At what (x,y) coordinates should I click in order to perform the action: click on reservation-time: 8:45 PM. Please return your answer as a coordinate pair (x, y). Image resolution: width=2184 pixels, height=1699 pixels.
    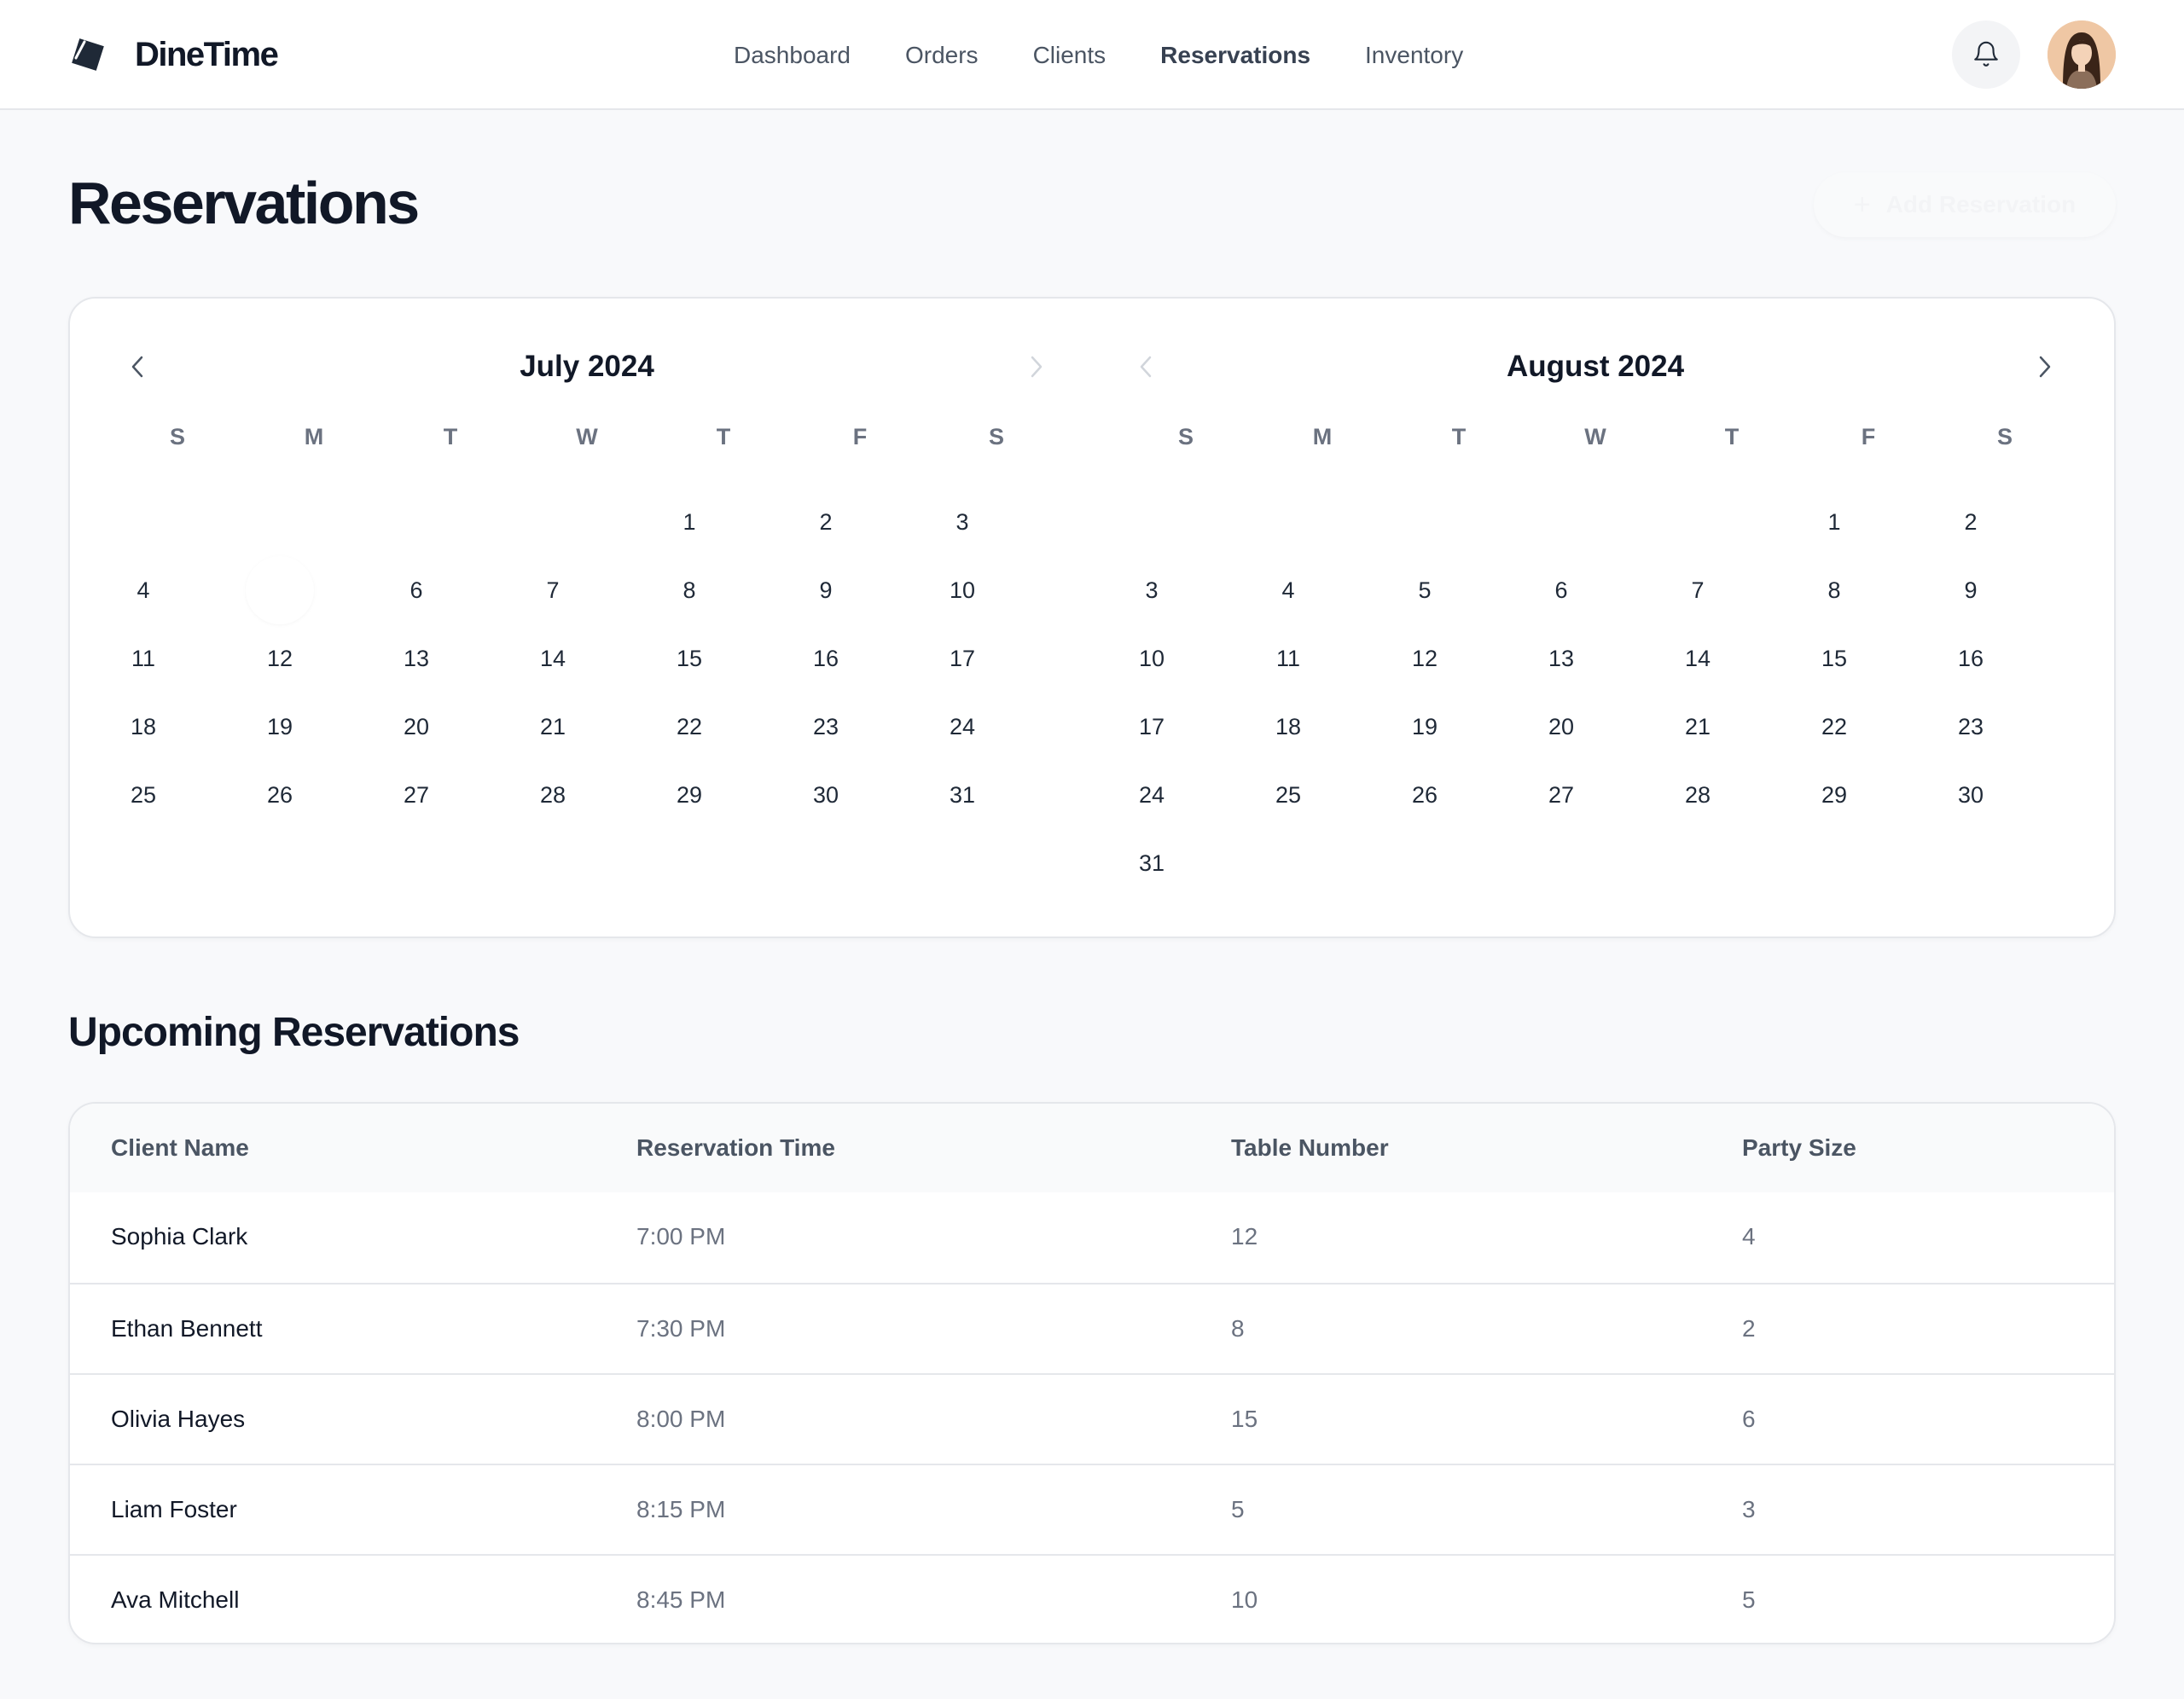
    Looking at the image, I should click on (681, 1599).